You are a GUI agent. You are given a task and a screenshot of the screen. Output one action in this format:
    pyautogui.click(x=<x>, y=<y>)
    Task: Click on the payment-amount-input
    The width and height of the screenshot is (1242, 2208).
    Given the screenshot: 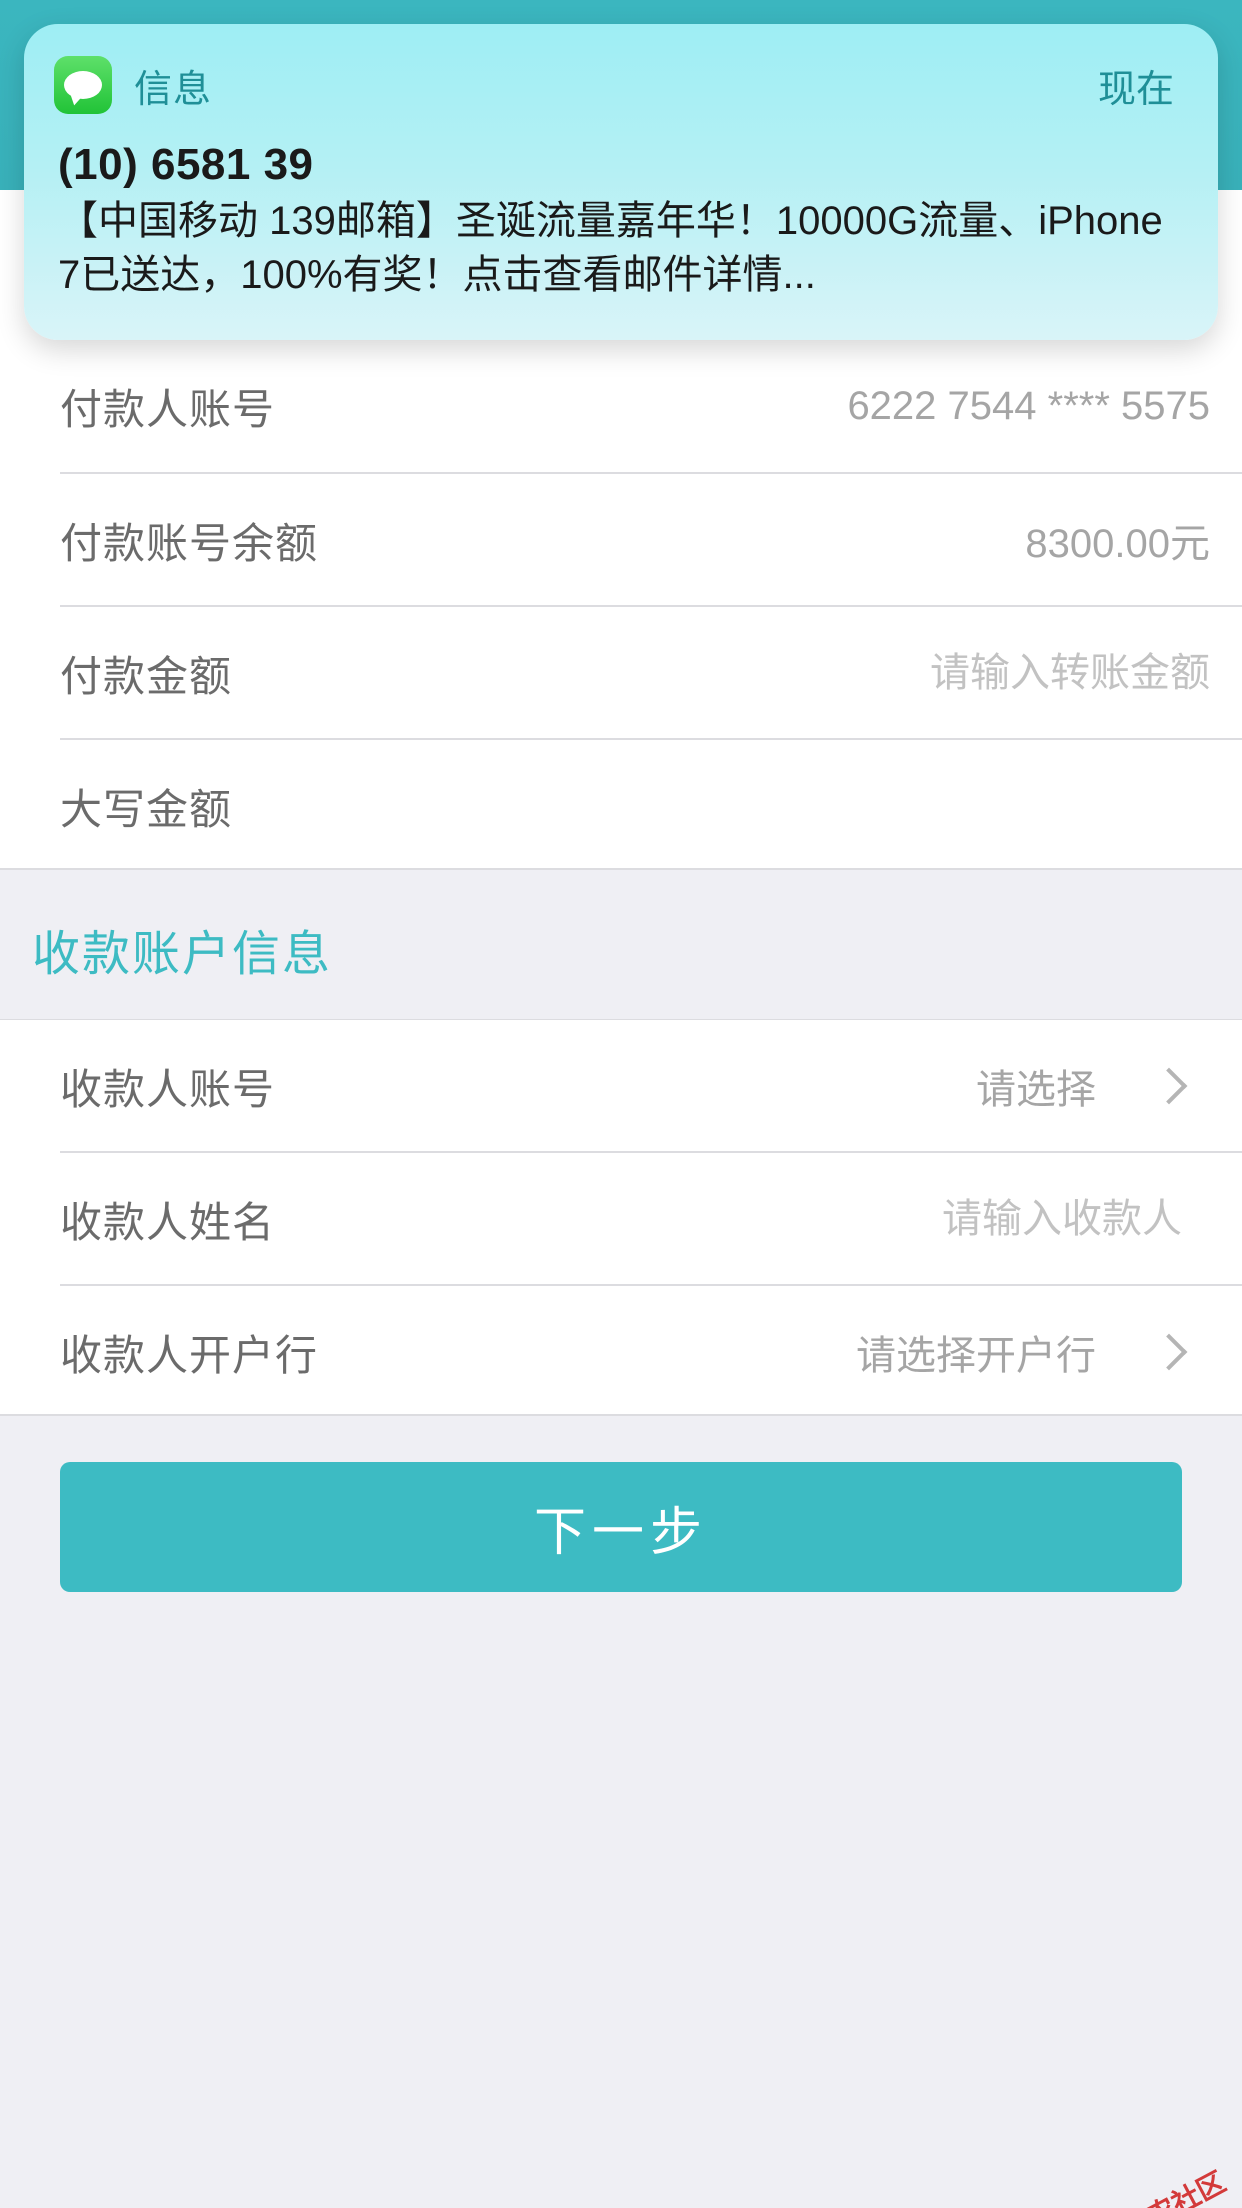 What is the action you would take?
    pyautogui.click(x=950, y=673)
    